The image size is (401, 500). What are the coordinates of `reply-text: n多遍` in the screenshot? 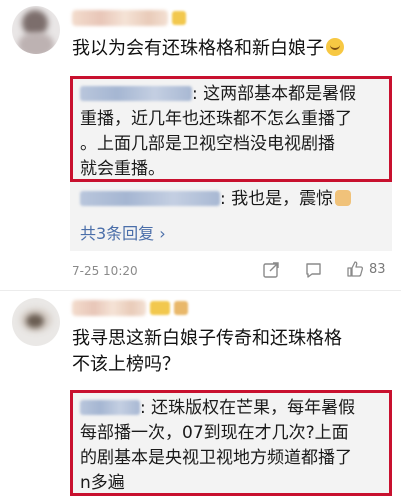 It's located at (102, 483).